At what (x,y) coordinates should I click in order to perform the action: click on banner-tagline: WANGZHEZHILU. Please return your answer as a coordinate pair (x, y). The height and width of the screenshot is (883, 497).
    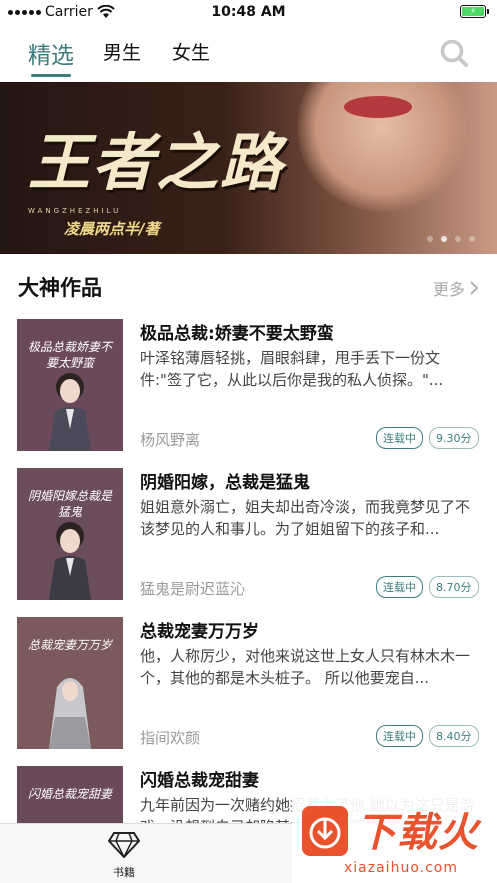
    Looking at the image, I should click on (75, 211).